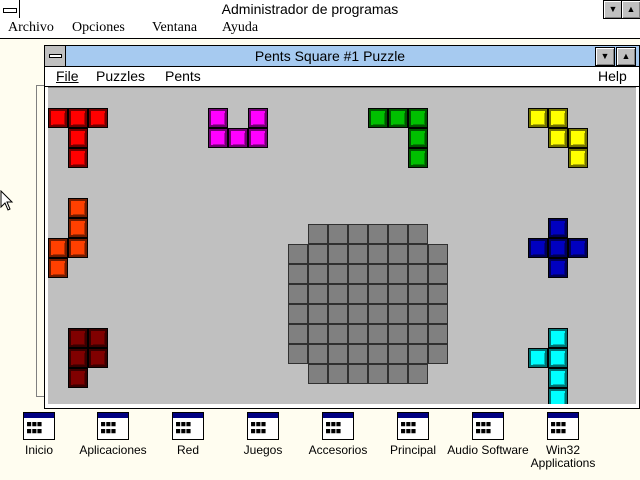  I want to click on menu-archivo: Archivo, so click(31, 28).